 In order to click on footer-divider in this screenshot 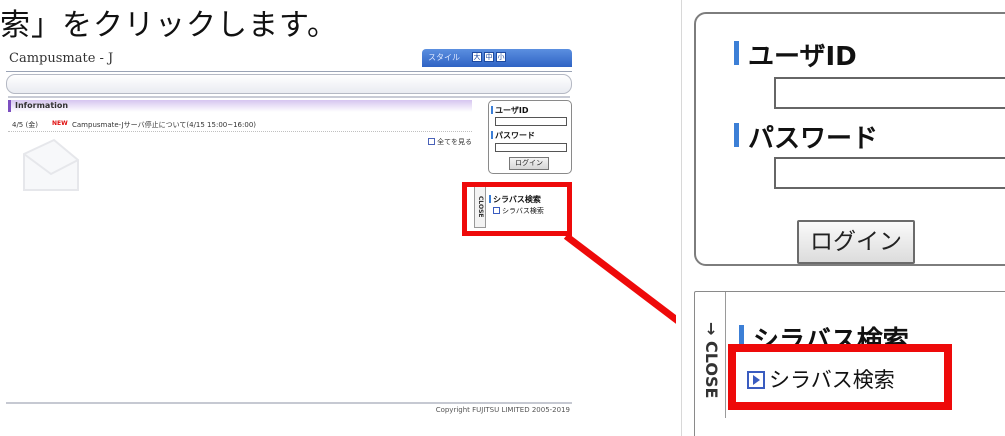, I will do `click(289, 403)`.